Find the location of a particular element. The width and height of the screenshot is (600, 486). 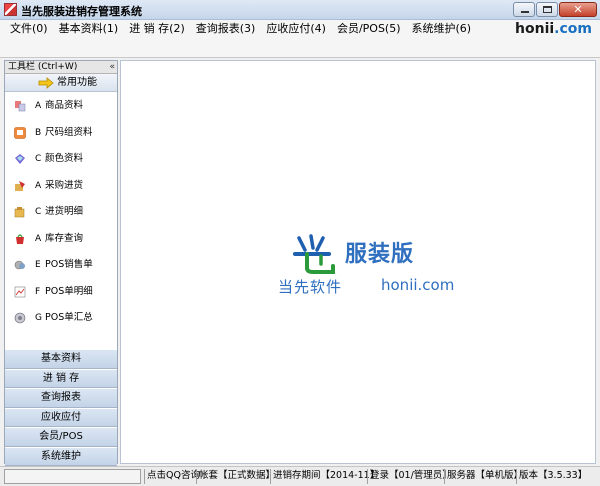

function-item-pos-summary: G POS单汇总 is located at coordinates (61, 318).